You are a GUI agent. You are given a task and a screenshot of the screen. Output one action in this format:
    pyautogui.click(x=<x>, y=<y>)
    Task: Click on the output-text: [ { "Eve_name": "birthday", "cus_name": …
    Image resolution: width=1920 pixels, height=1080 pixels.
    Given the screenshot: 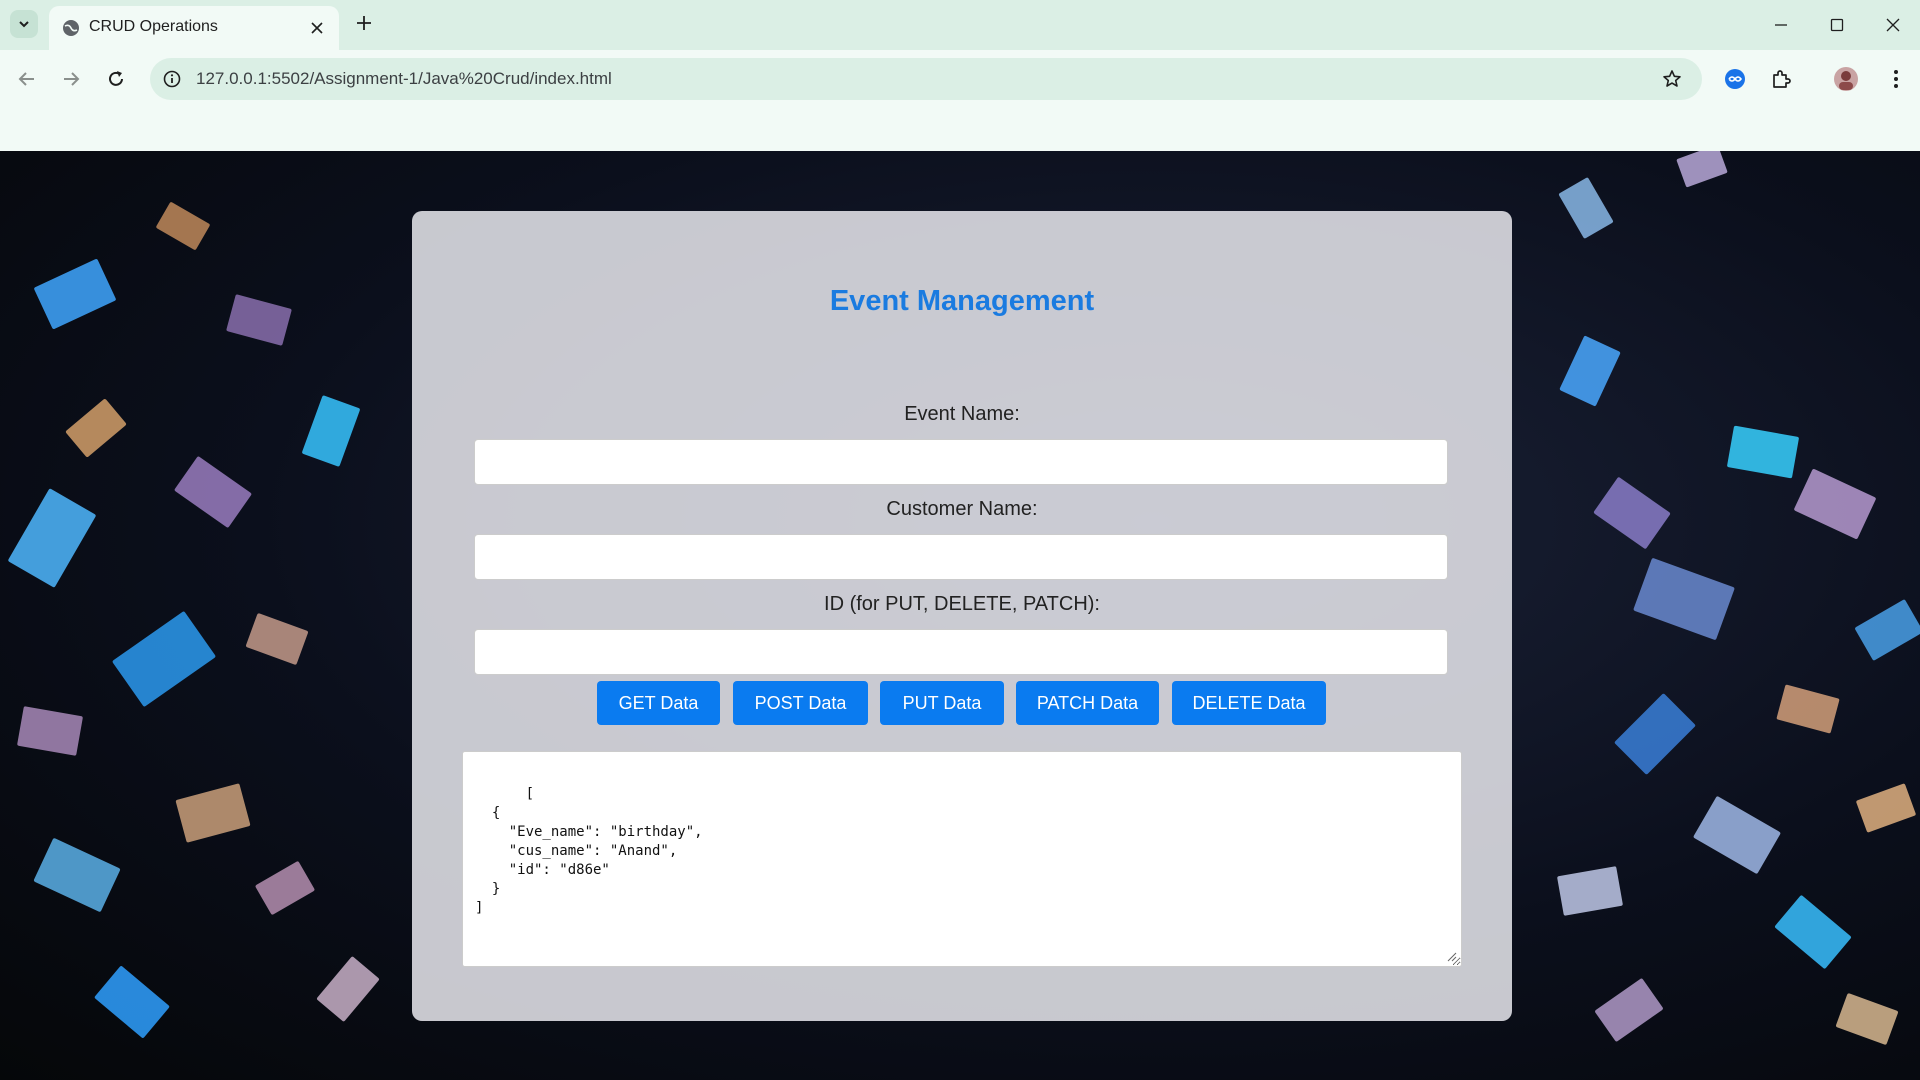 What is the action you would take?
    pyautogui.click(x=589, y=851)
    